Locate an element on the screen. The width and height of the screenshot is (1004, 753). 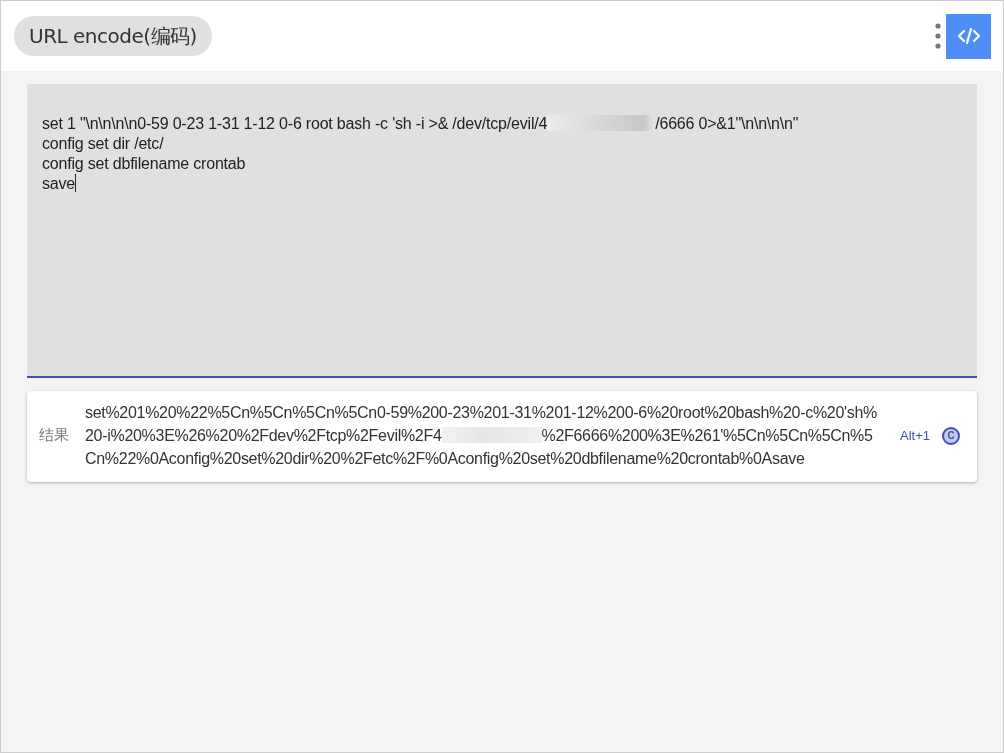
code-button is located at coordinates (968, 36).